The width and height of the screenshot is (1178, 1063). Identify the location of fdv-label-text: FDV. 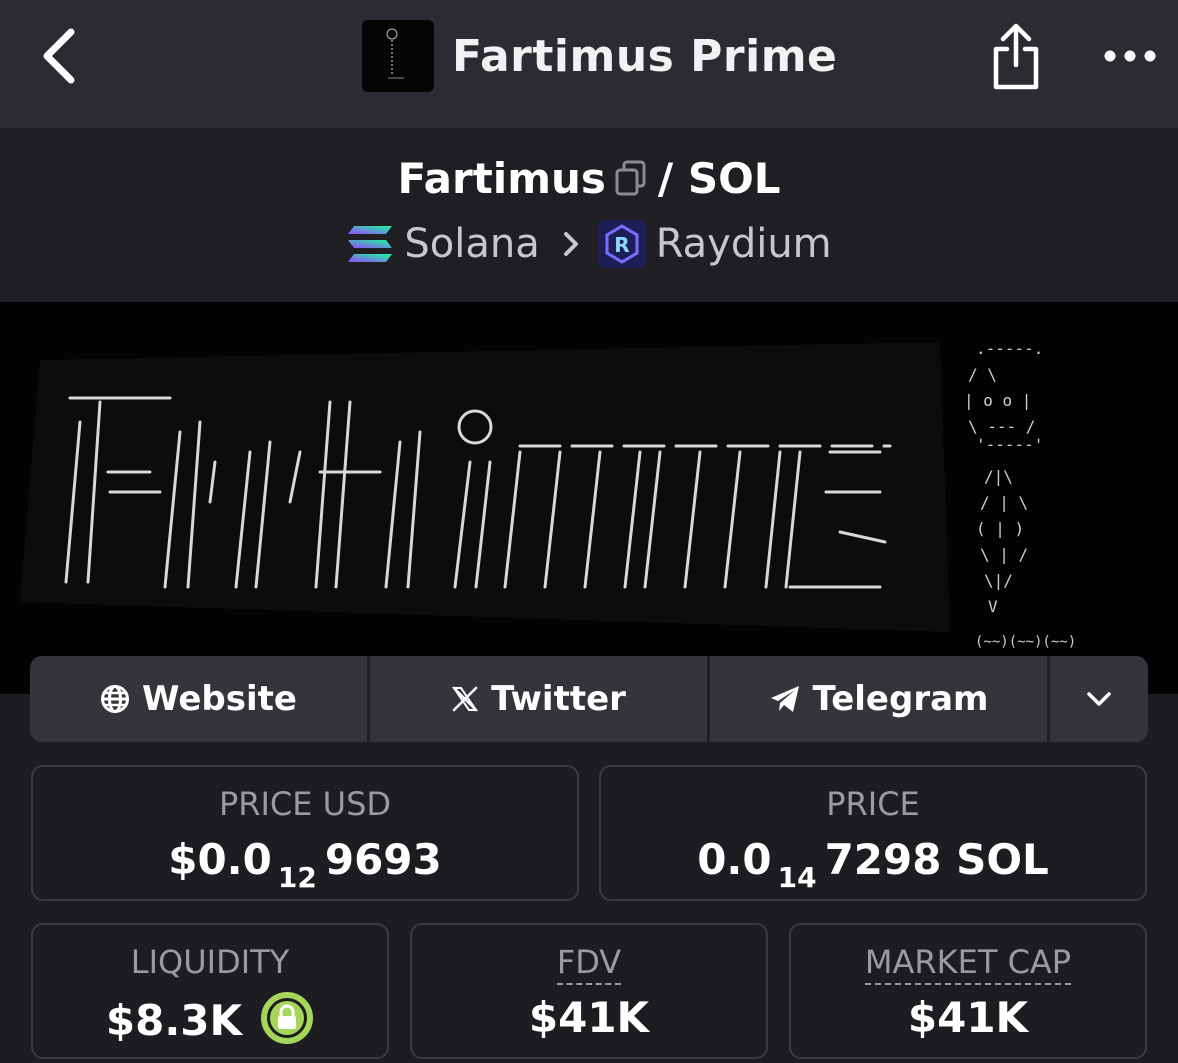
(589, 964).